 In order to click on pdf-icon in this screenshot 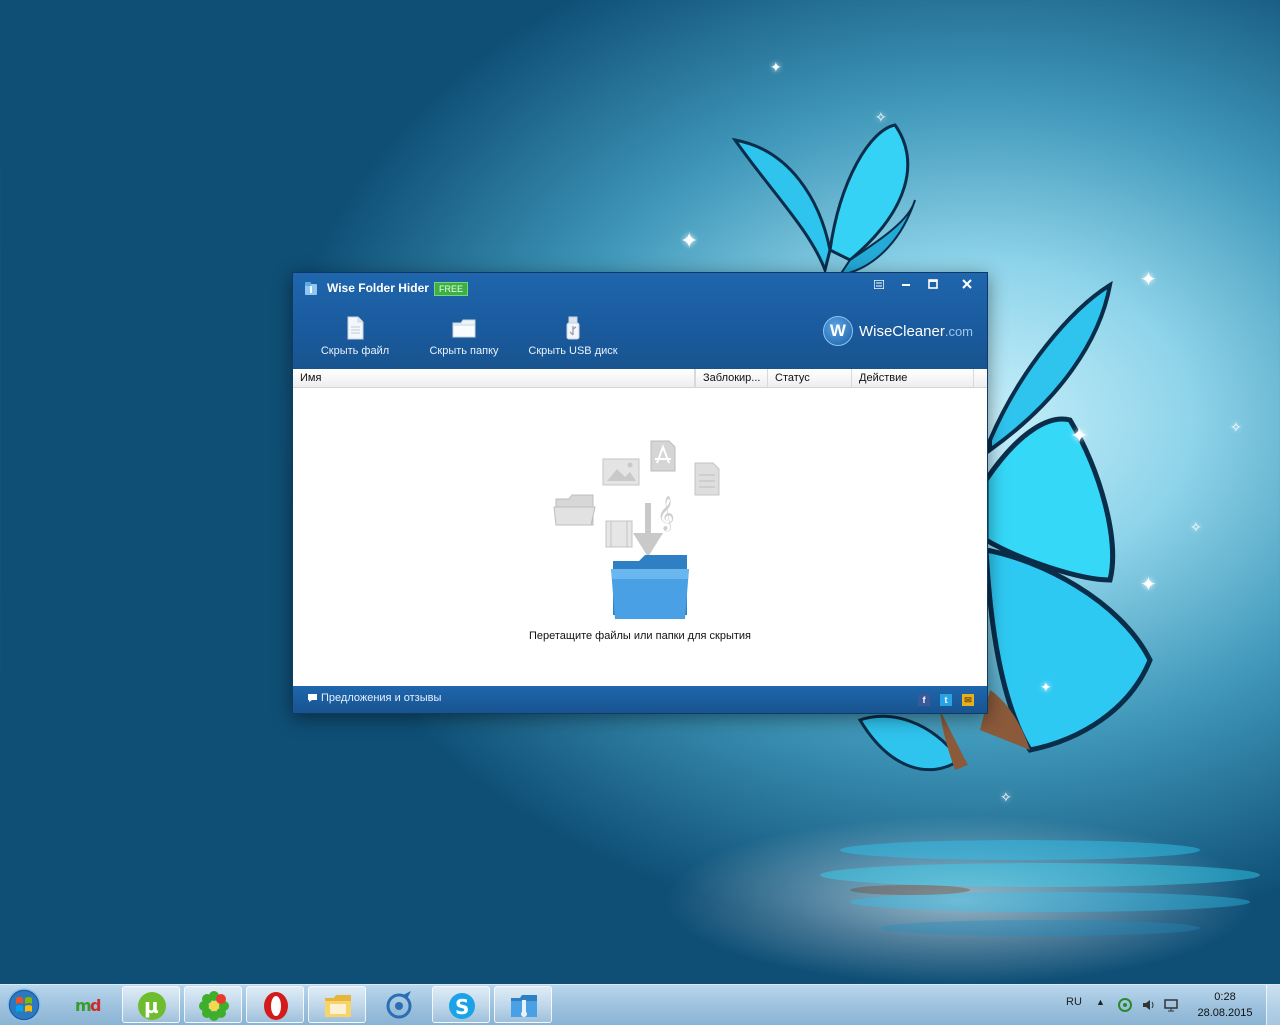, I will do `click(663, 456)`.